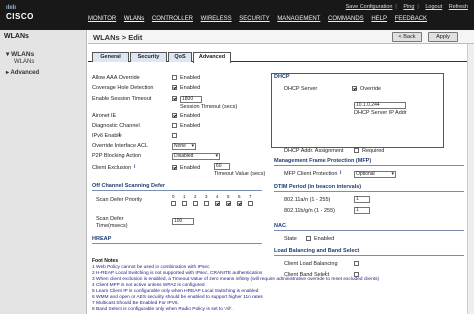 Image resolution: width=474 pixels, height=314 pixels. Describe the element at coordinates (309, 211) in the screenshot. I see `dtim-b-label: 802.11b/g/n (1 - 255)` at that location.